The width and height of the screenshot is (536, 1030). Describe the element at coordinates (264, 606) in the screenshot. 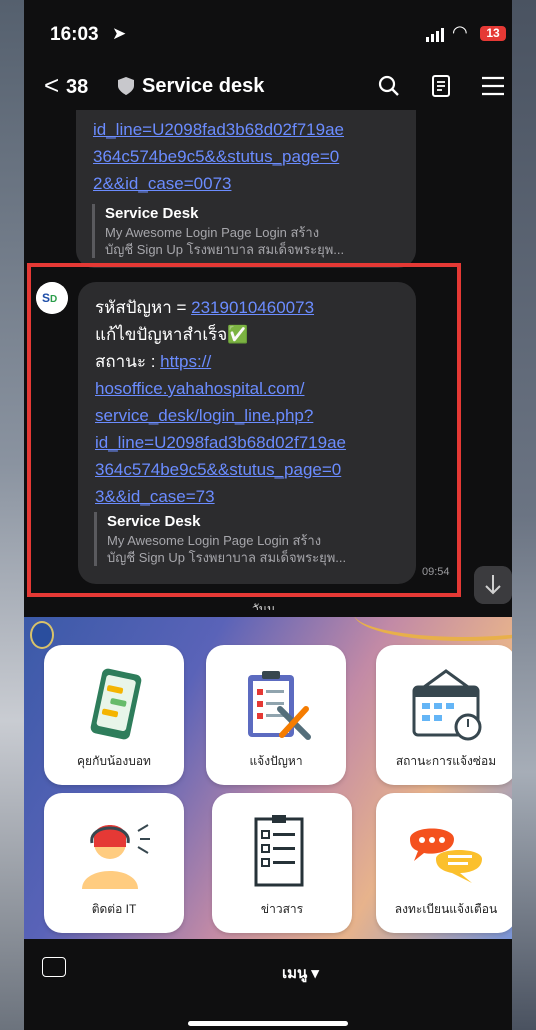

I see `day-separator: วันน` at that location.